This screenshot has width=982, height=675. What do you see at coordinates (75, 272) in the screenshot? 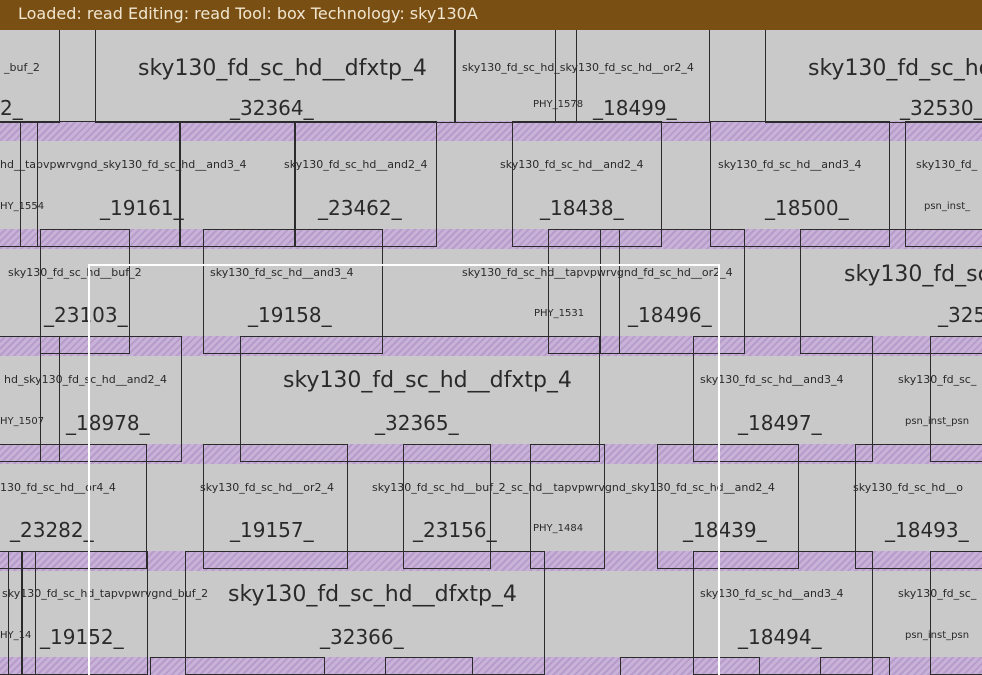
I see `cell-type-label: sky130_fd_sc_hd__buf_2` at bounding box center [75, 272].